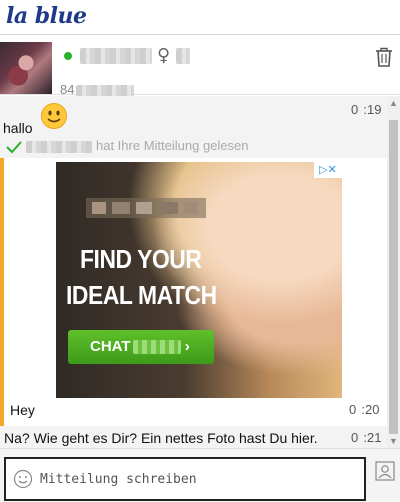 This screenshot has height=502, width=400. Describe the element at coordinates (141, 295) in the screenshot. I see `ad-headline: IDEAL MATCH` at that location.